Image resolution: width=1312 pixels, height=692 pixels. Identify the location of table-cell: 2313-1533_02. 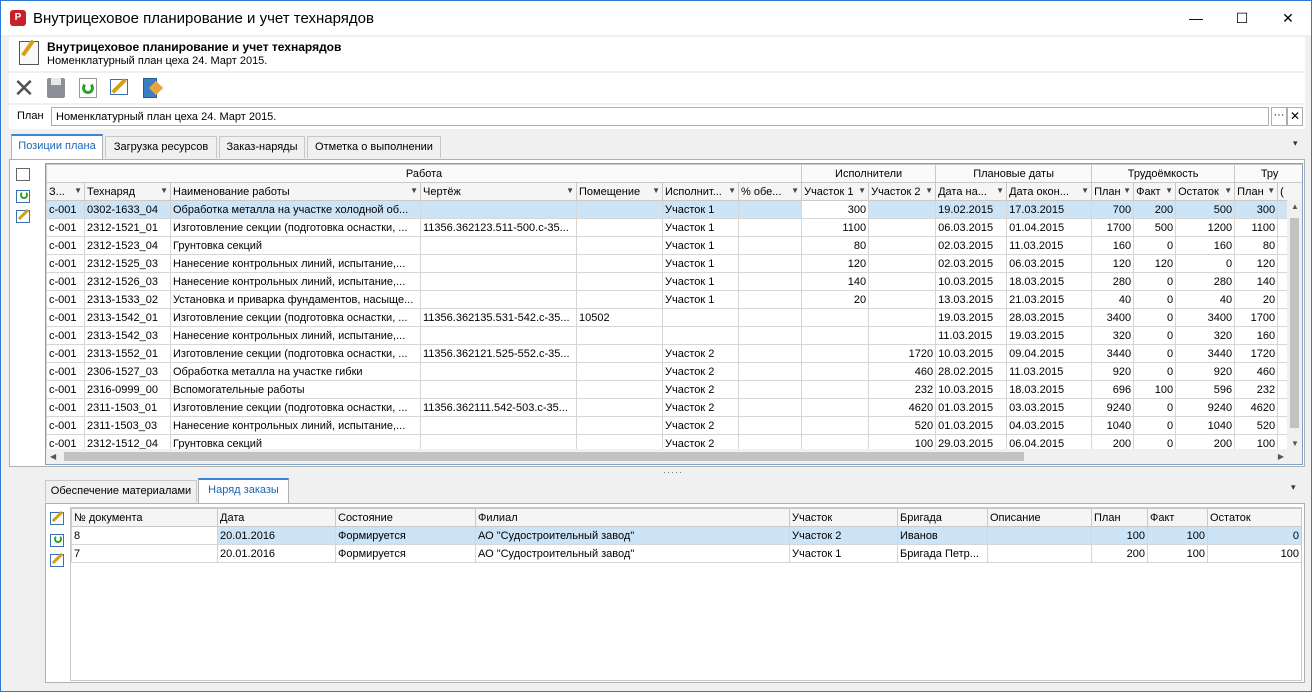
(127, 299).